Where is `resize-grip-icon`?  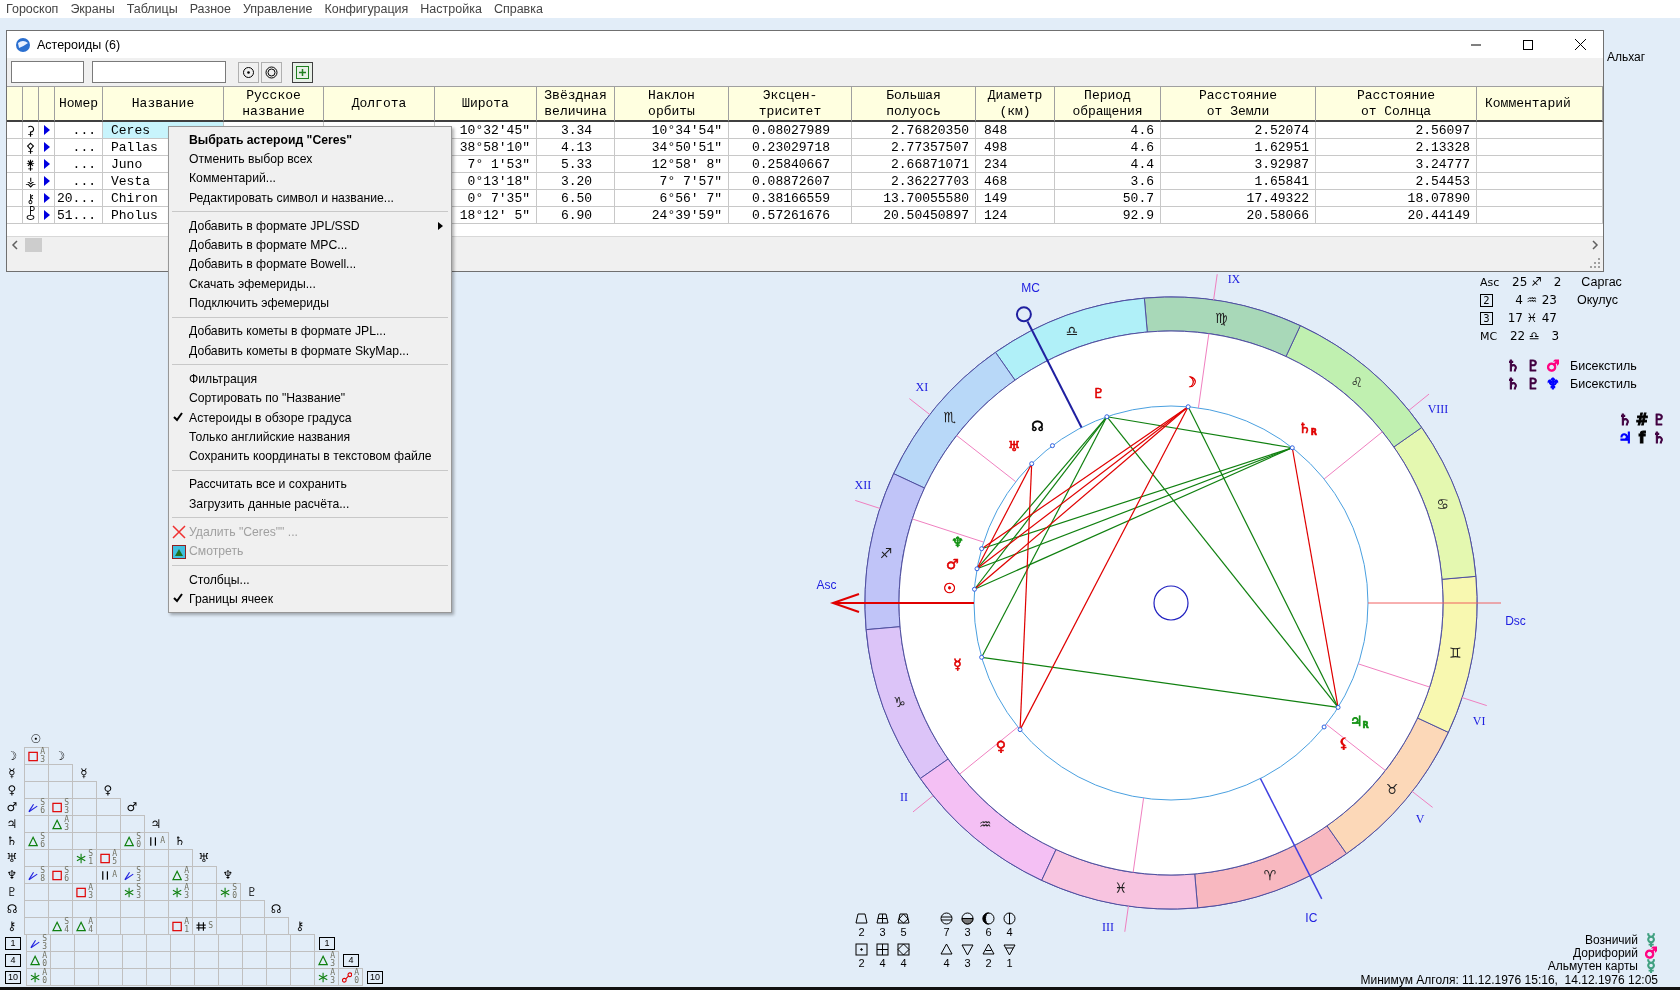
resize-grip-icon is located at coordinates (1595, 263).